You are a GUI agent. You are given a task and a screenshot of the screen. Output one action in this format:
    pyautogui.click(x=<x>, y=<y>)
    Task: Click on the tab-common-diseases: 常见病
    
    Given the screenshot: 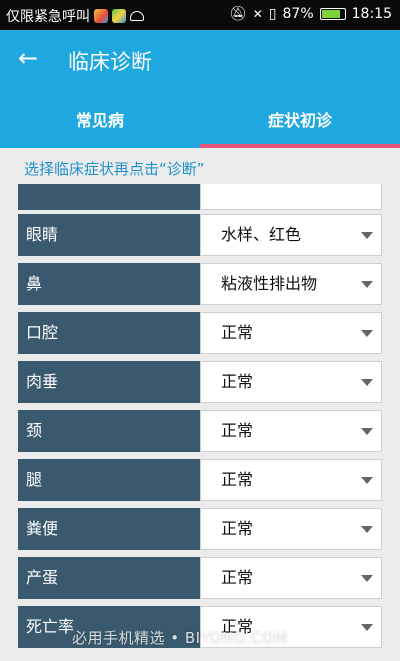 What is the action you would take?
    pyautogui.click(x=100, y=119)
    